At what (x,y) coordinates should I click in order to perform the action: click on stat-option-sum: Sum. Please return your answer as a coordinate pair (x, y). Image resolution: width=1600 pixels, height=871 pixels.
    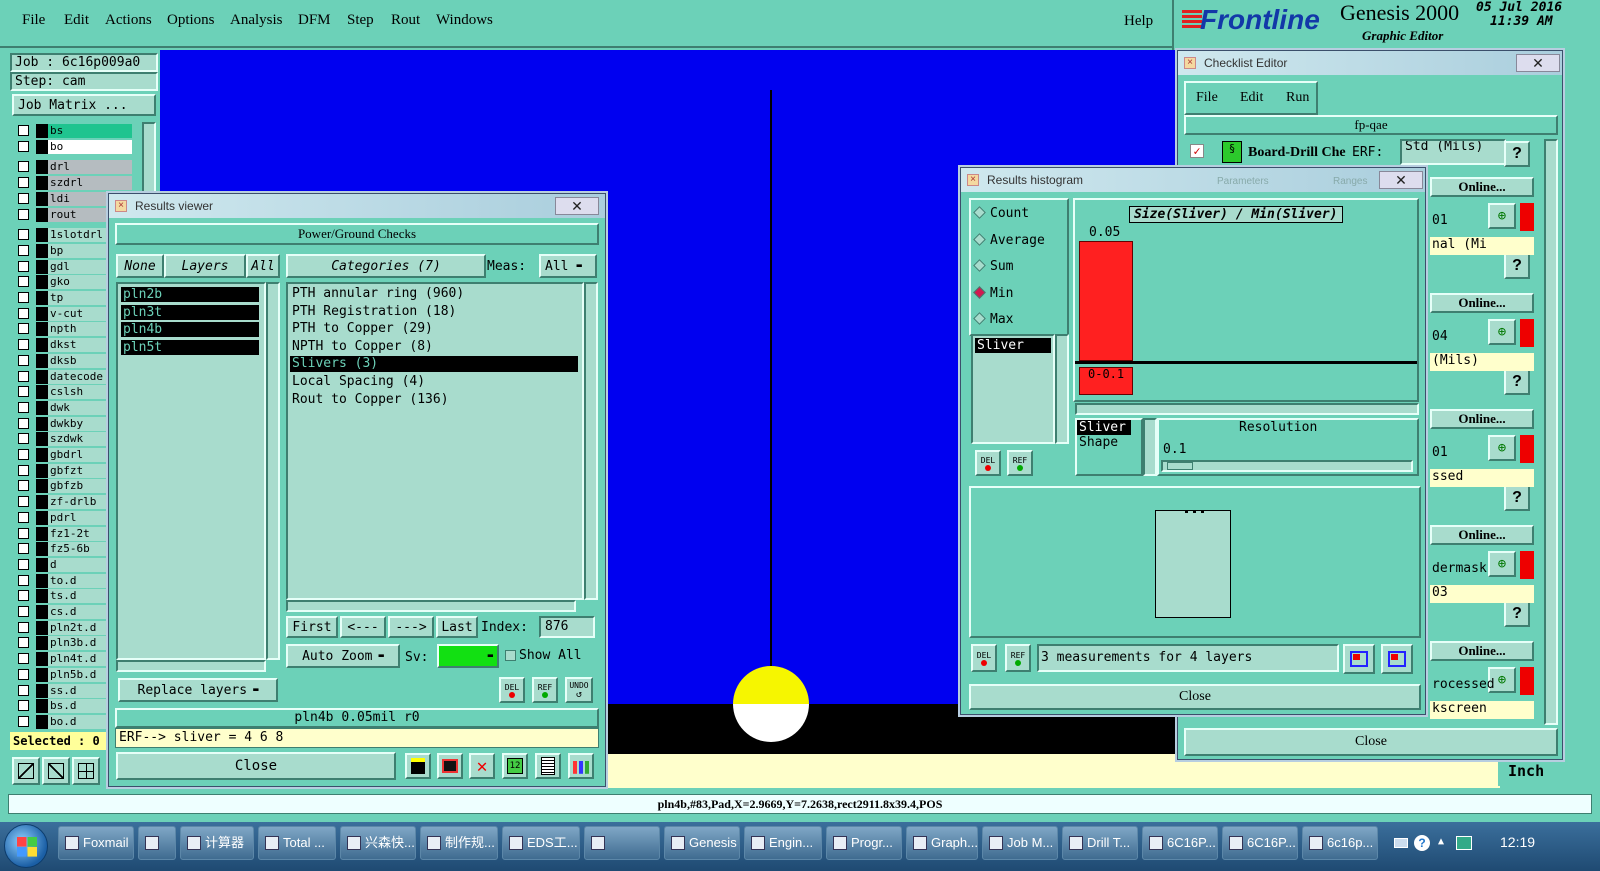
    Looking at the image, I should click on (993, 266).